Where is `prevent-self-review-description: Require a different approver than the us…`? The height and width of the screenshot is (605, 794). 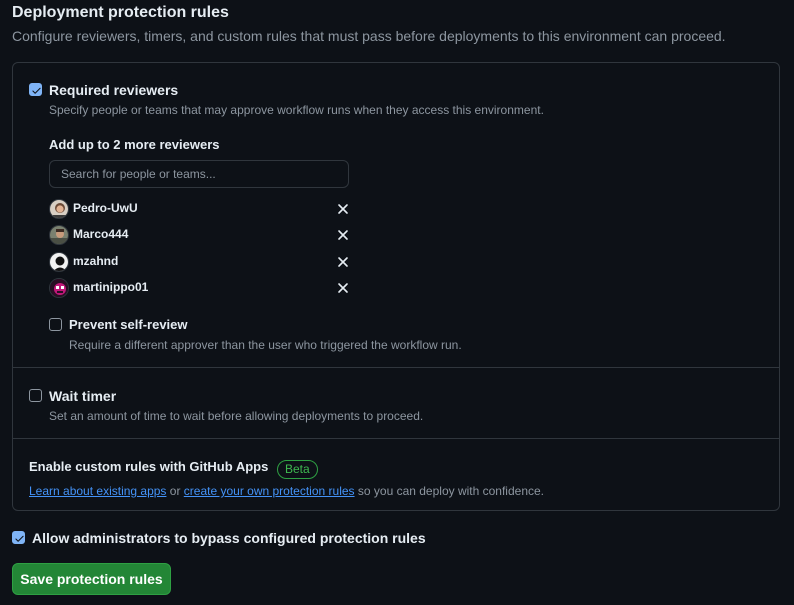 prevent-self-review-description: Require a different approver than the us… is located at coordinates (265, 345).